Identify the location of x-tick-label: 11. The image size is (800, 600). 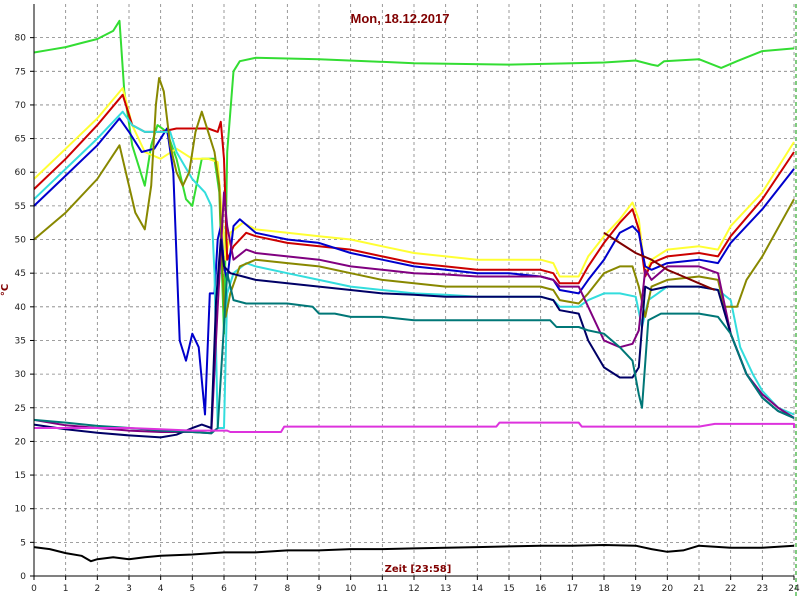
(382, 589).